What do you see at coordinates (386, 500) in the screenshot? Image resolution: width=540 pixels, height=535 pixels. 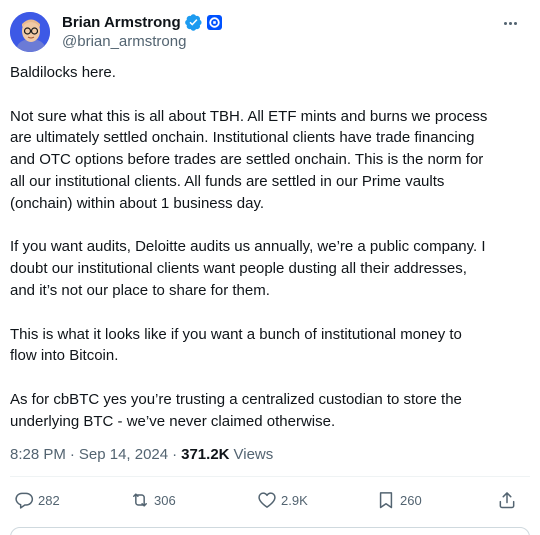 I see `bookmark-icon` at bounding box center [386, 500].